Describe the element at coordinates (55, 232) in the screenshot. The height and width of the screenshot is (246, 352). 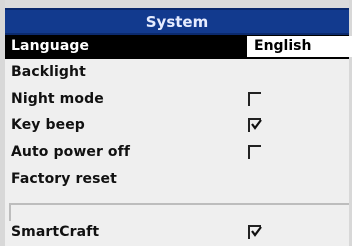
I see `smartcraft-label: SmartCraft` at that location.